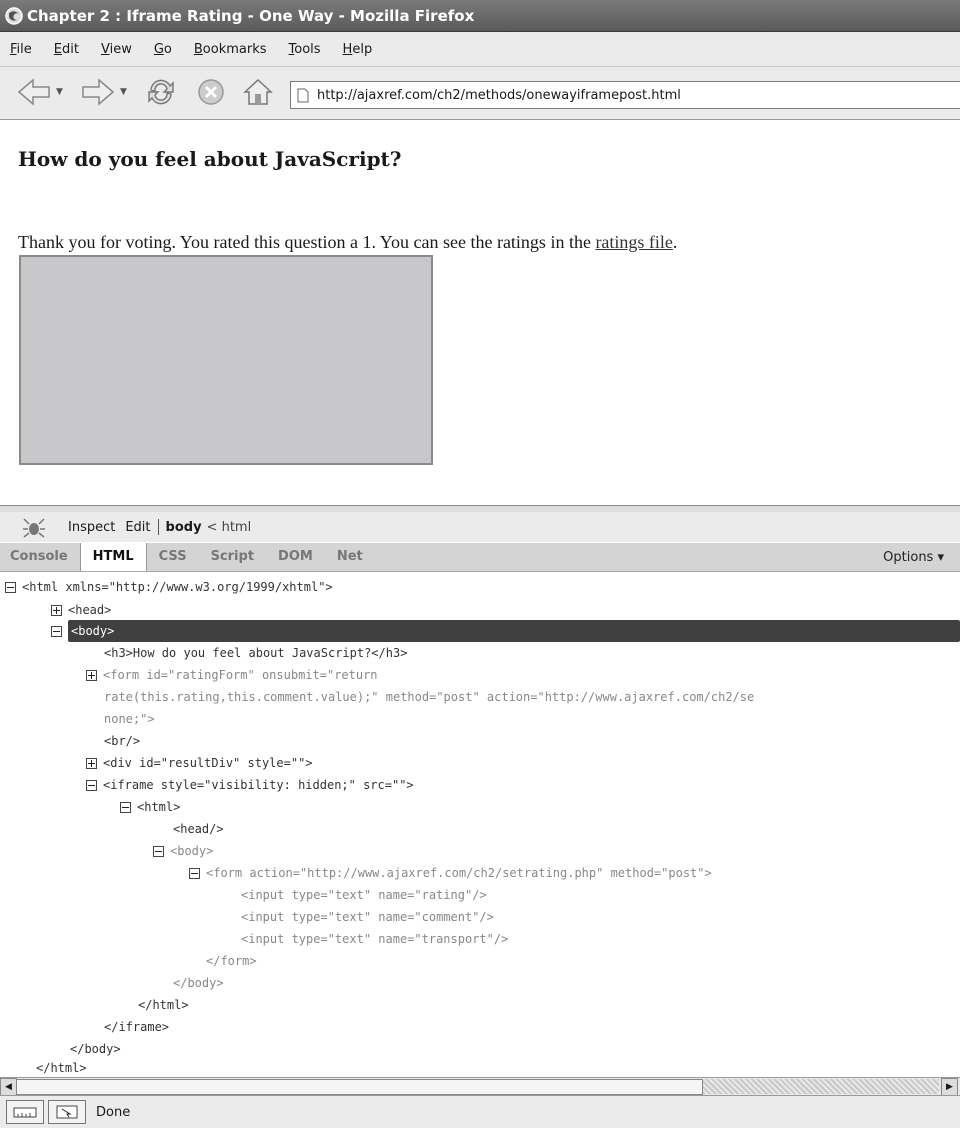  Describe the element at coordinates (90, 610) in the screenshot. I see `tree-node-text: <head>` at that location.